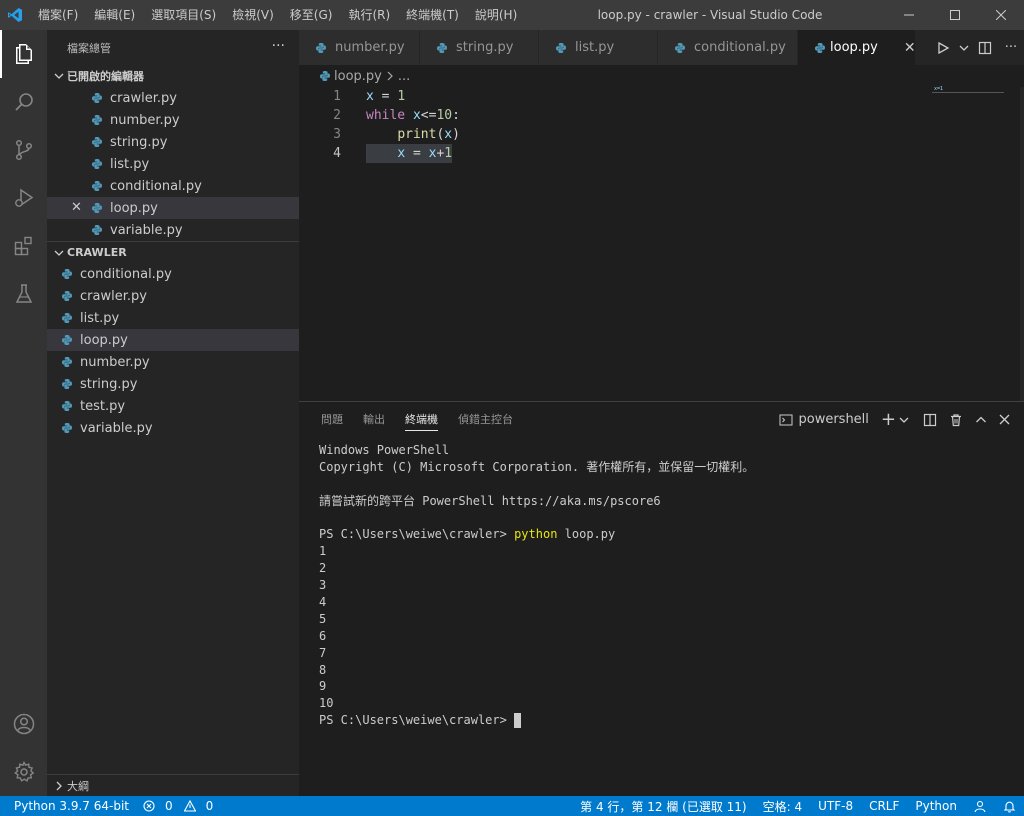 This screenshot has width=1024, height=816. I want to click on file-label: string.py, so click(139, 142).